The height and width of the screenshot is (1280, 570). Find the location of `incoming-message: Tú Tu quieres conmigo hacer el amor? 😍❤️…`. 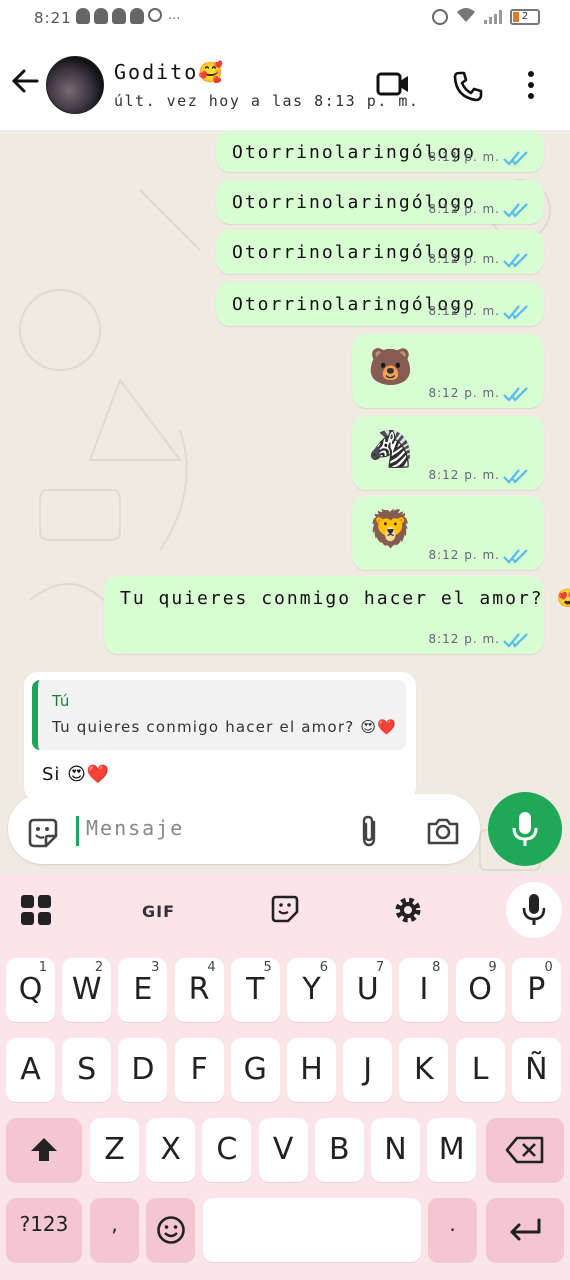

incoming-message: Tú Tu quieres conmigo hacer el amor? 😍❤️… is located at coordinates (220, 737).